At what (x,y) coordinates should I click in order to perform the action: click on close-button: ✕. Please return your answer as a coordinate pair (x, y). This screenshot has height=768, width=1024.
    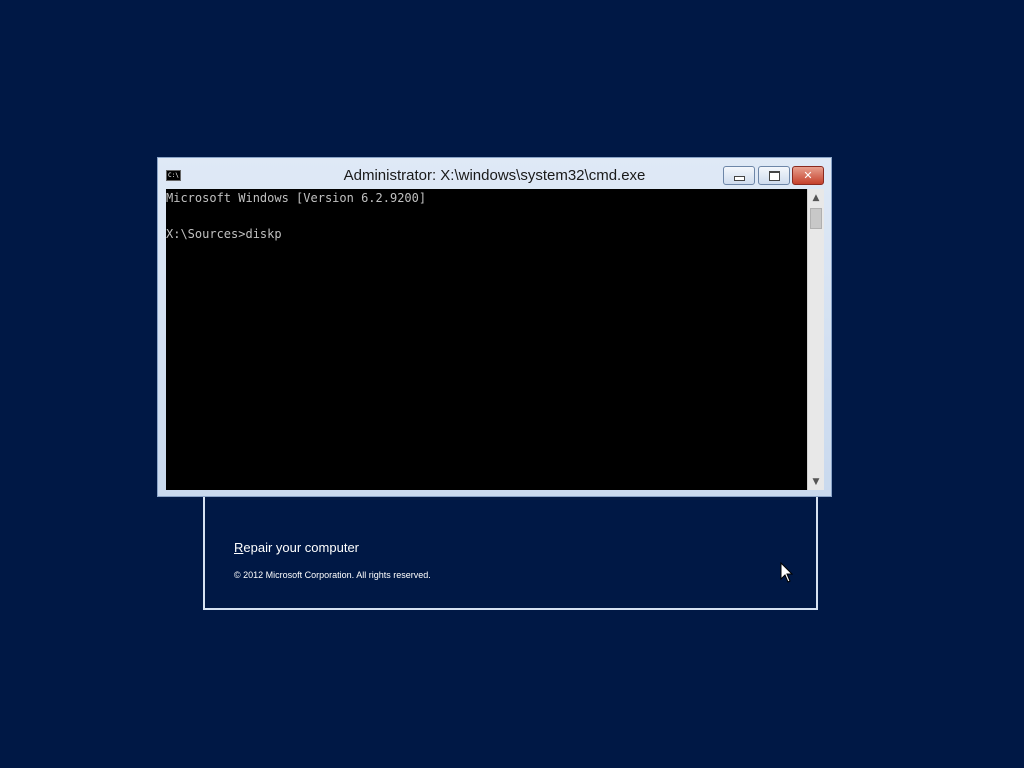
    Looking at the image, I should click on (808, 175).